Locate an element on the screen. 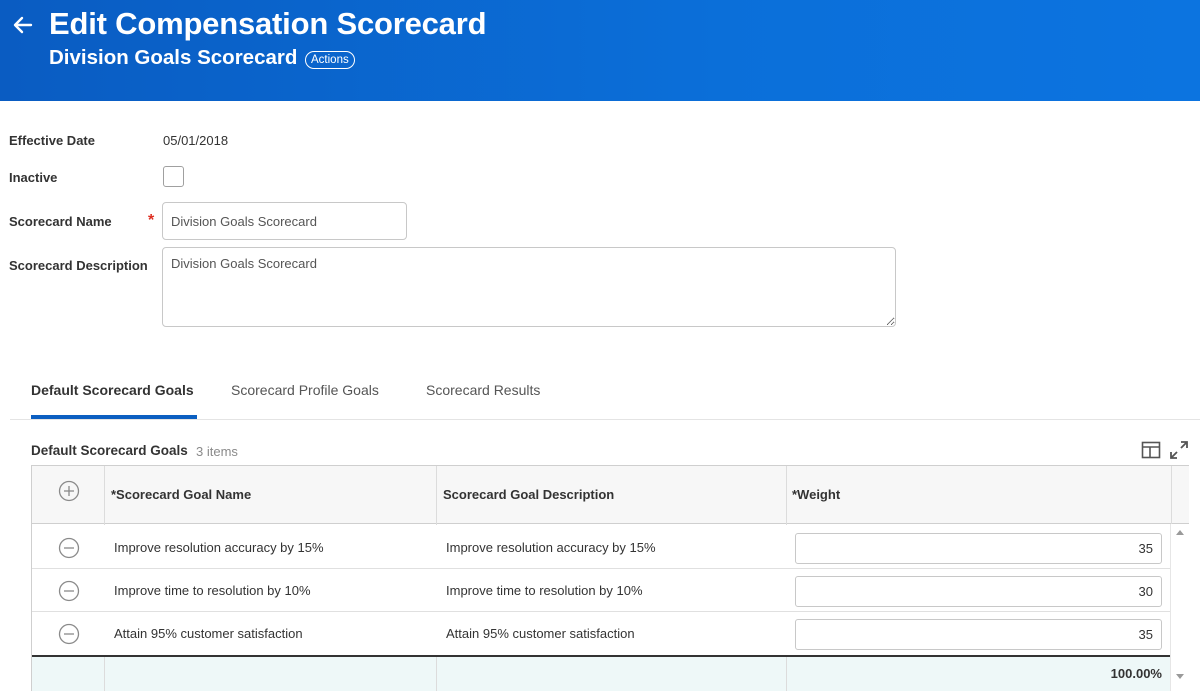  page-title: Edit Compensation Scorecard is located at coordinates (268, 23).